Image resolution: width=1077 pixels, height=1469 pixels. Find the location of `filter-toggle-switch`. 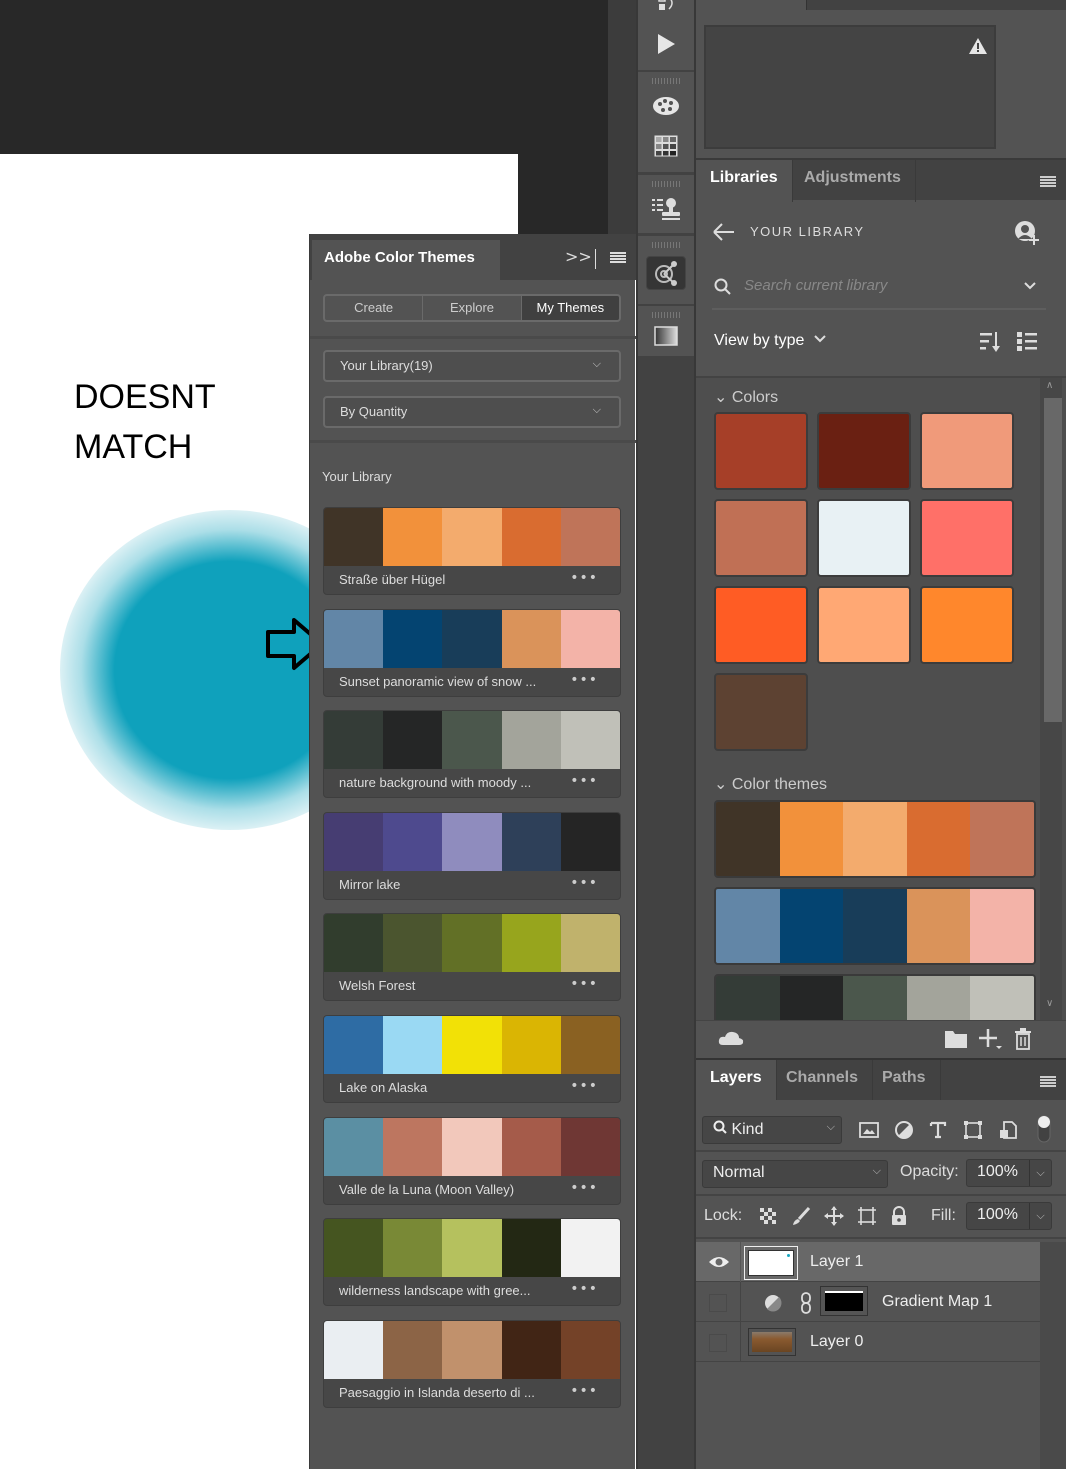

filter-toggle-switch is located at coordinates (1044, 1129).